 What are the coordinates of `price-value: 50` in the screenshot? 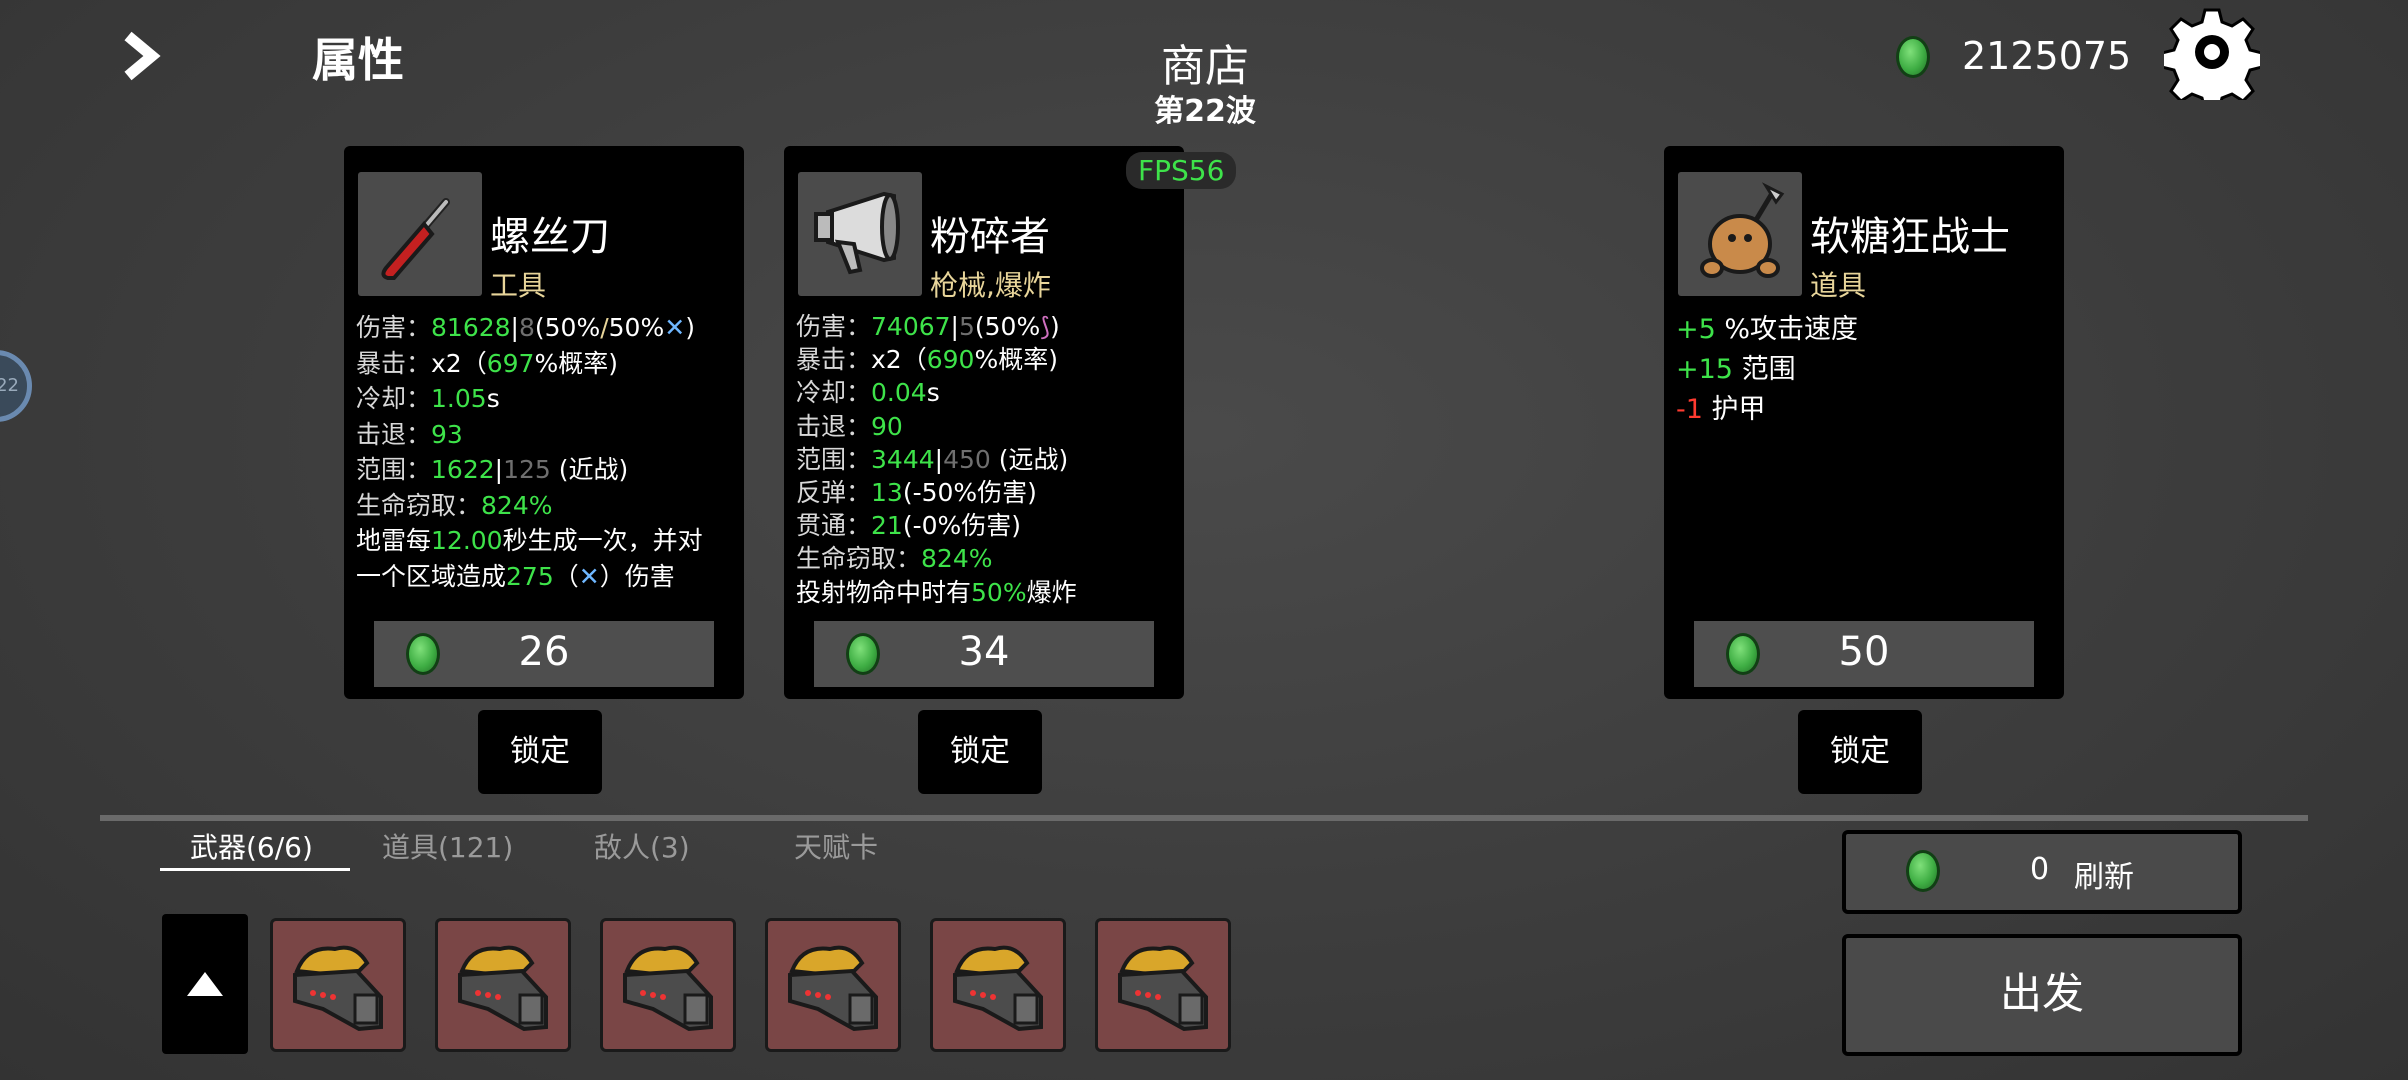 It's located at (1864, 652).